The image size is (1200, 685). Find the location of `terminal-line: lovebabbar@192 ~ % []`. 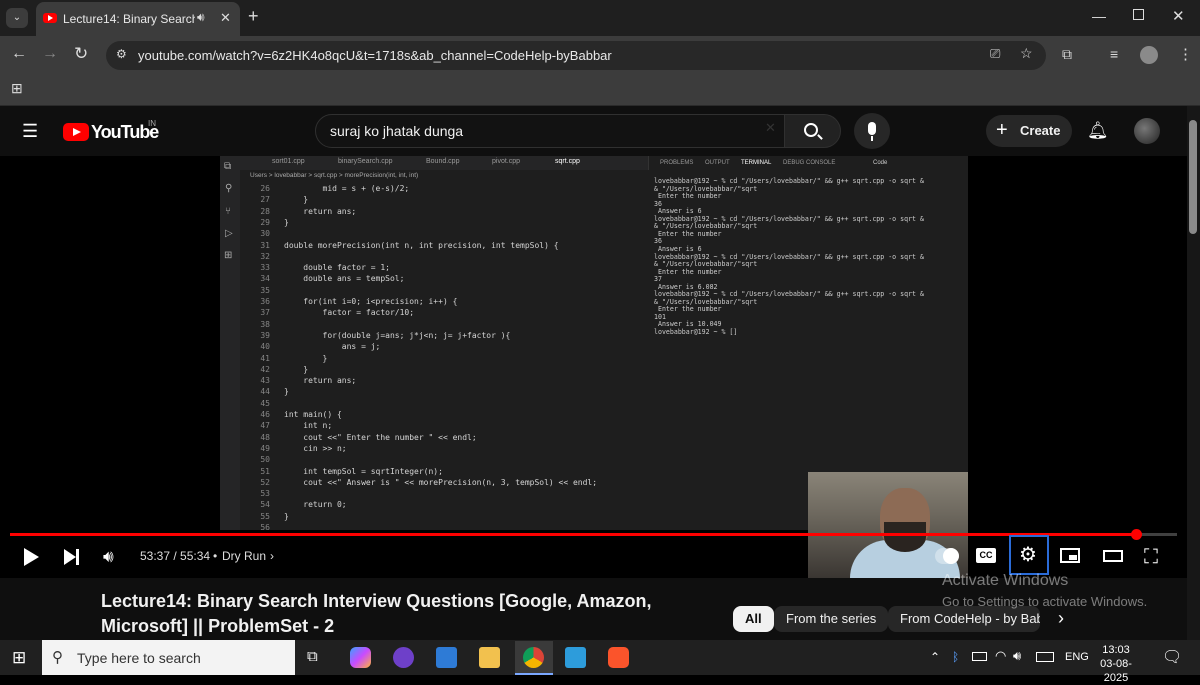

terminal-line: lovebabbar@192 ~ % [] is located at coordinates (696, 332).